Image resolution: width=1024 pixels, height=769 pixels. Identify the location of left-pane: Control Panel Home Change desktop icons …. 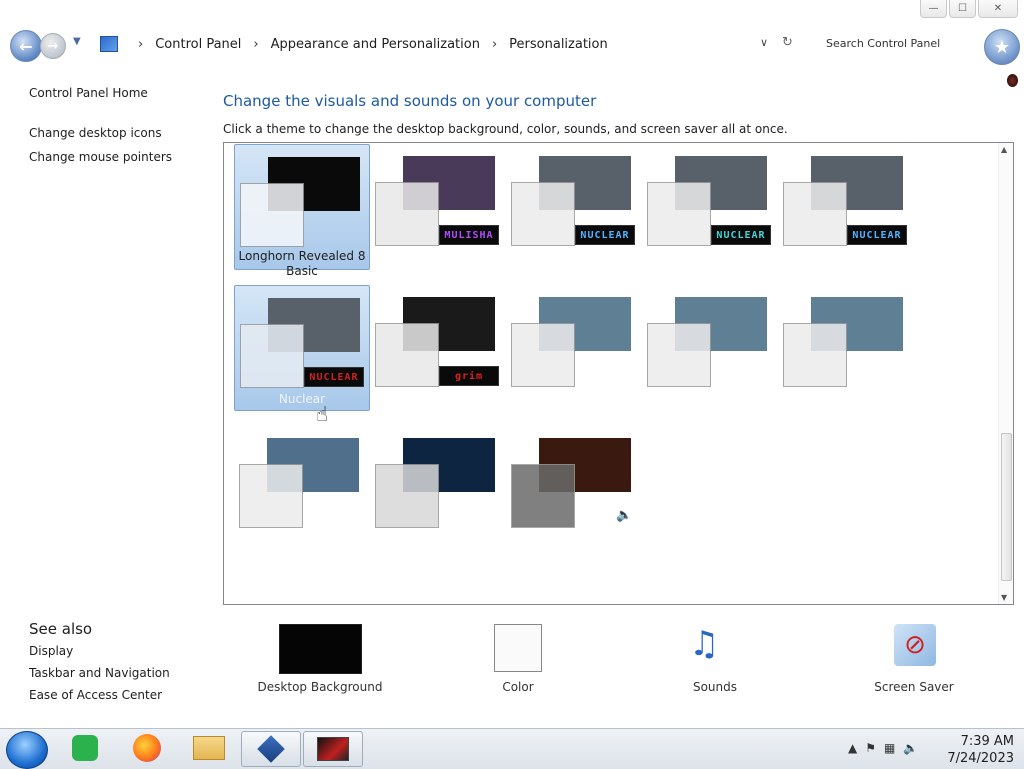
(100, 130).